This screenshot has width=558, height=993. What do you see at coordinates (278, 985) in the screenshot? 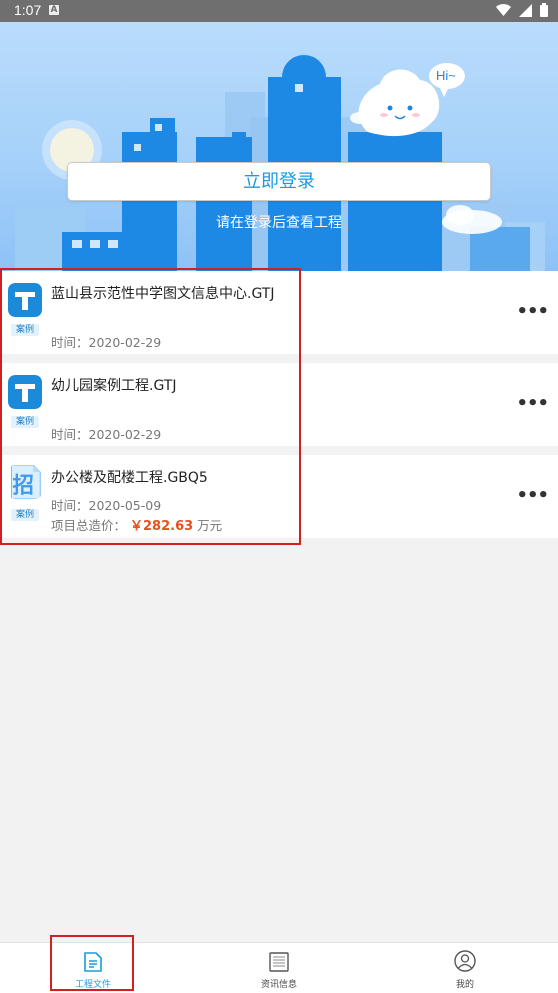
I see `tab-label: 资讯信息` at bounding box center [278, 985].